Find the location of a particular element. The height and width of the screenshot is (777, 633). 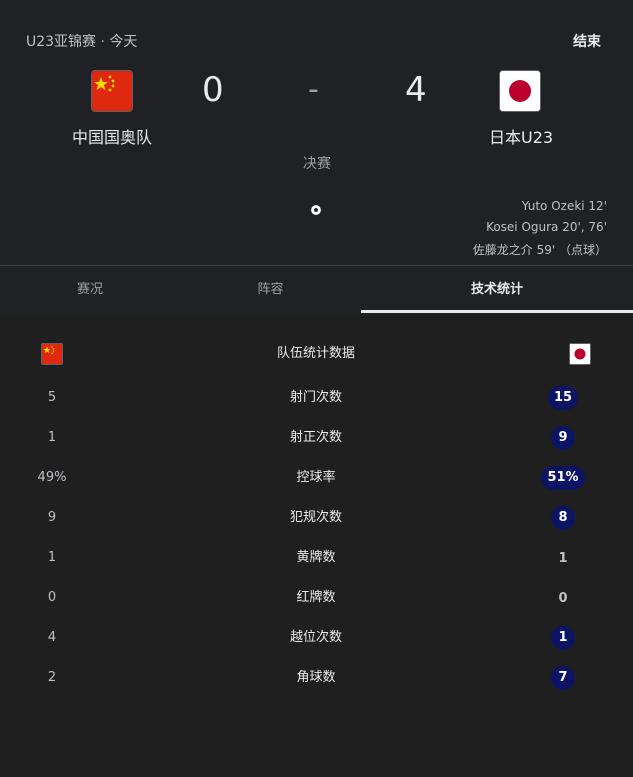

away-scorer-2: Kosei Ogura 20', 76' is located at coordinates (546, 227).